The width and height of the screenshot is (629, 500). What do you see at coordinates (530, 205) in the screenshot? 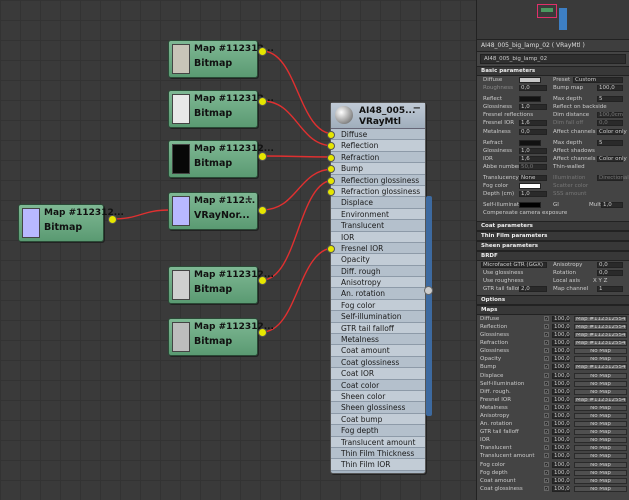
I see `self-illumination-swatch` at bounding box center [530, 205].